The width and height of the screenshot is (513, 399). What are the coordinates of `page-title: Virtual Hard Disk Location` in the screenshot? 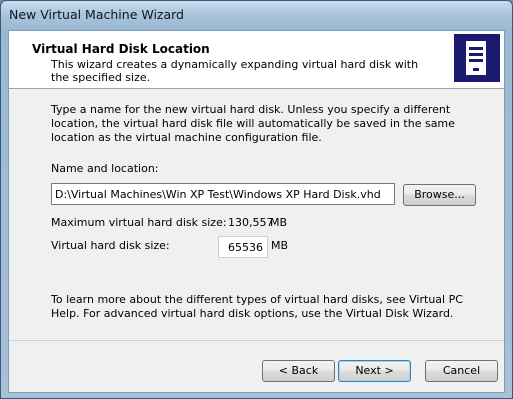 It's located at (121, 49).